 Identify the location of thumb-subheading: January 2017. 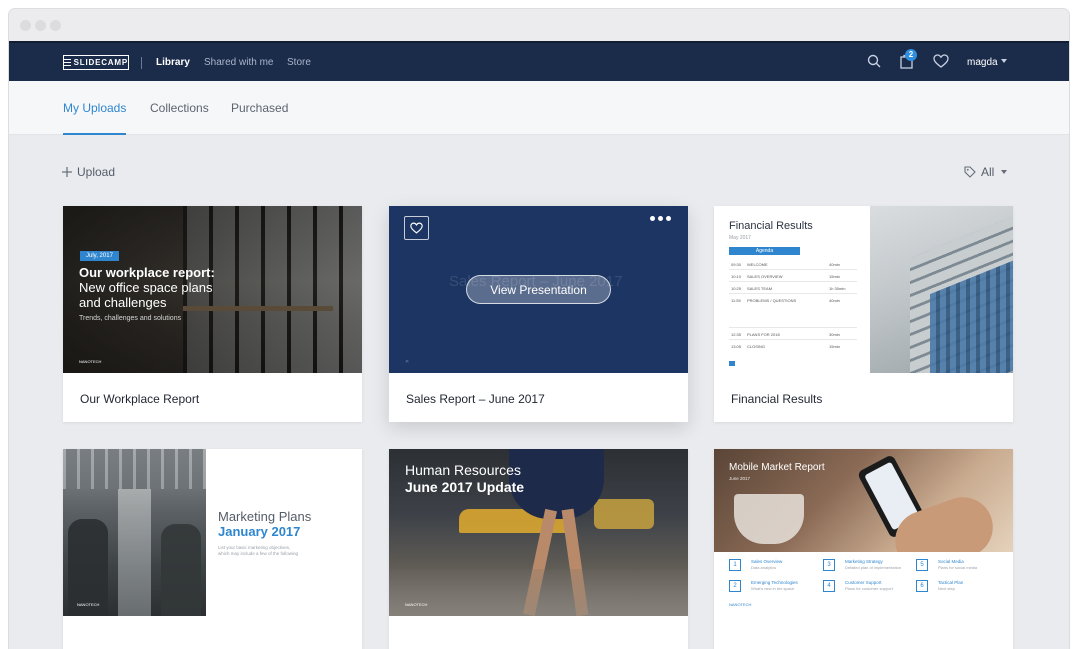
(259, 531).